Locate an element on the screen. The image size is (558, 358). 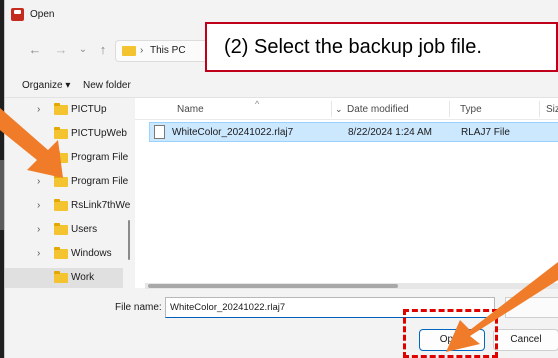
open-button-highlight is located at coordinates (450, 333).